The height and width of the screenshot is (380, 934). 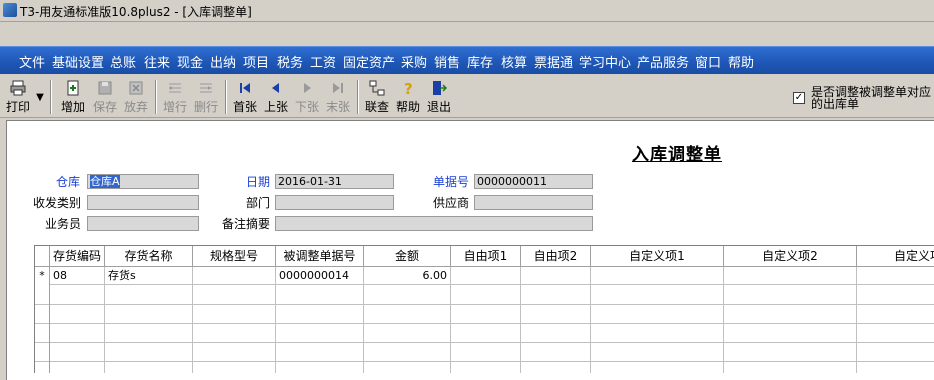 What do you see at coordinates (290, 61) in the screenshot?
I see `menu-tax: 税务` at bounding box center [290, 61].